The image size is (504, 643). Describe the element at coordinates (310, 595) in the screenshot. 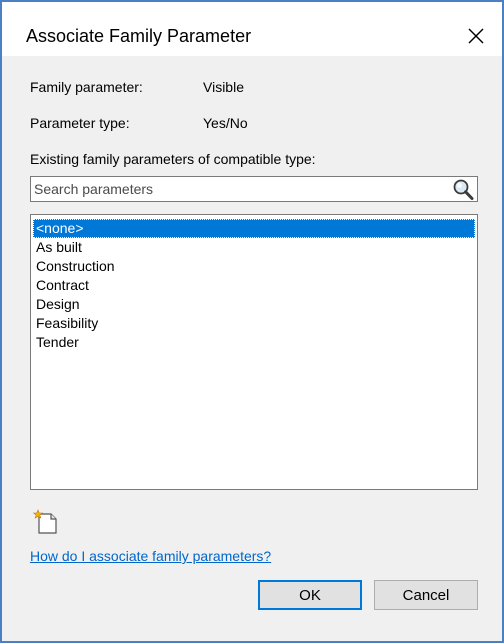

I see `ok-button: OK` at that location.